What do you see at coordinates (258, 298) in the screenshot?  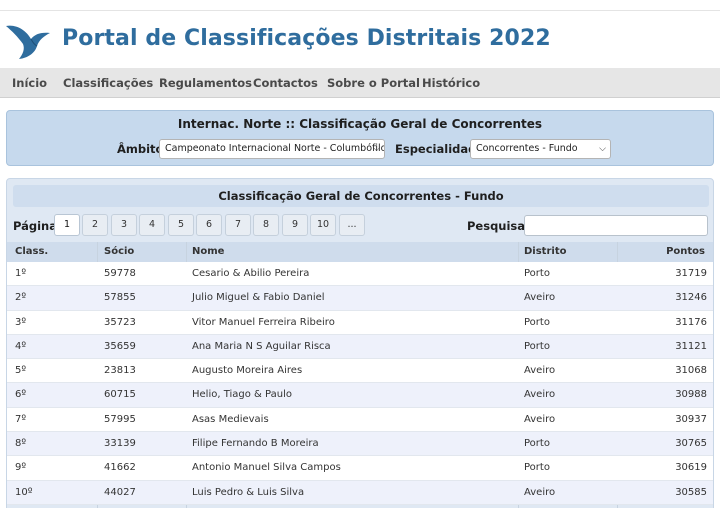 I see `cell-nome: Julio Miguel & Fabio Daniel` at bounding box center [258, 298].